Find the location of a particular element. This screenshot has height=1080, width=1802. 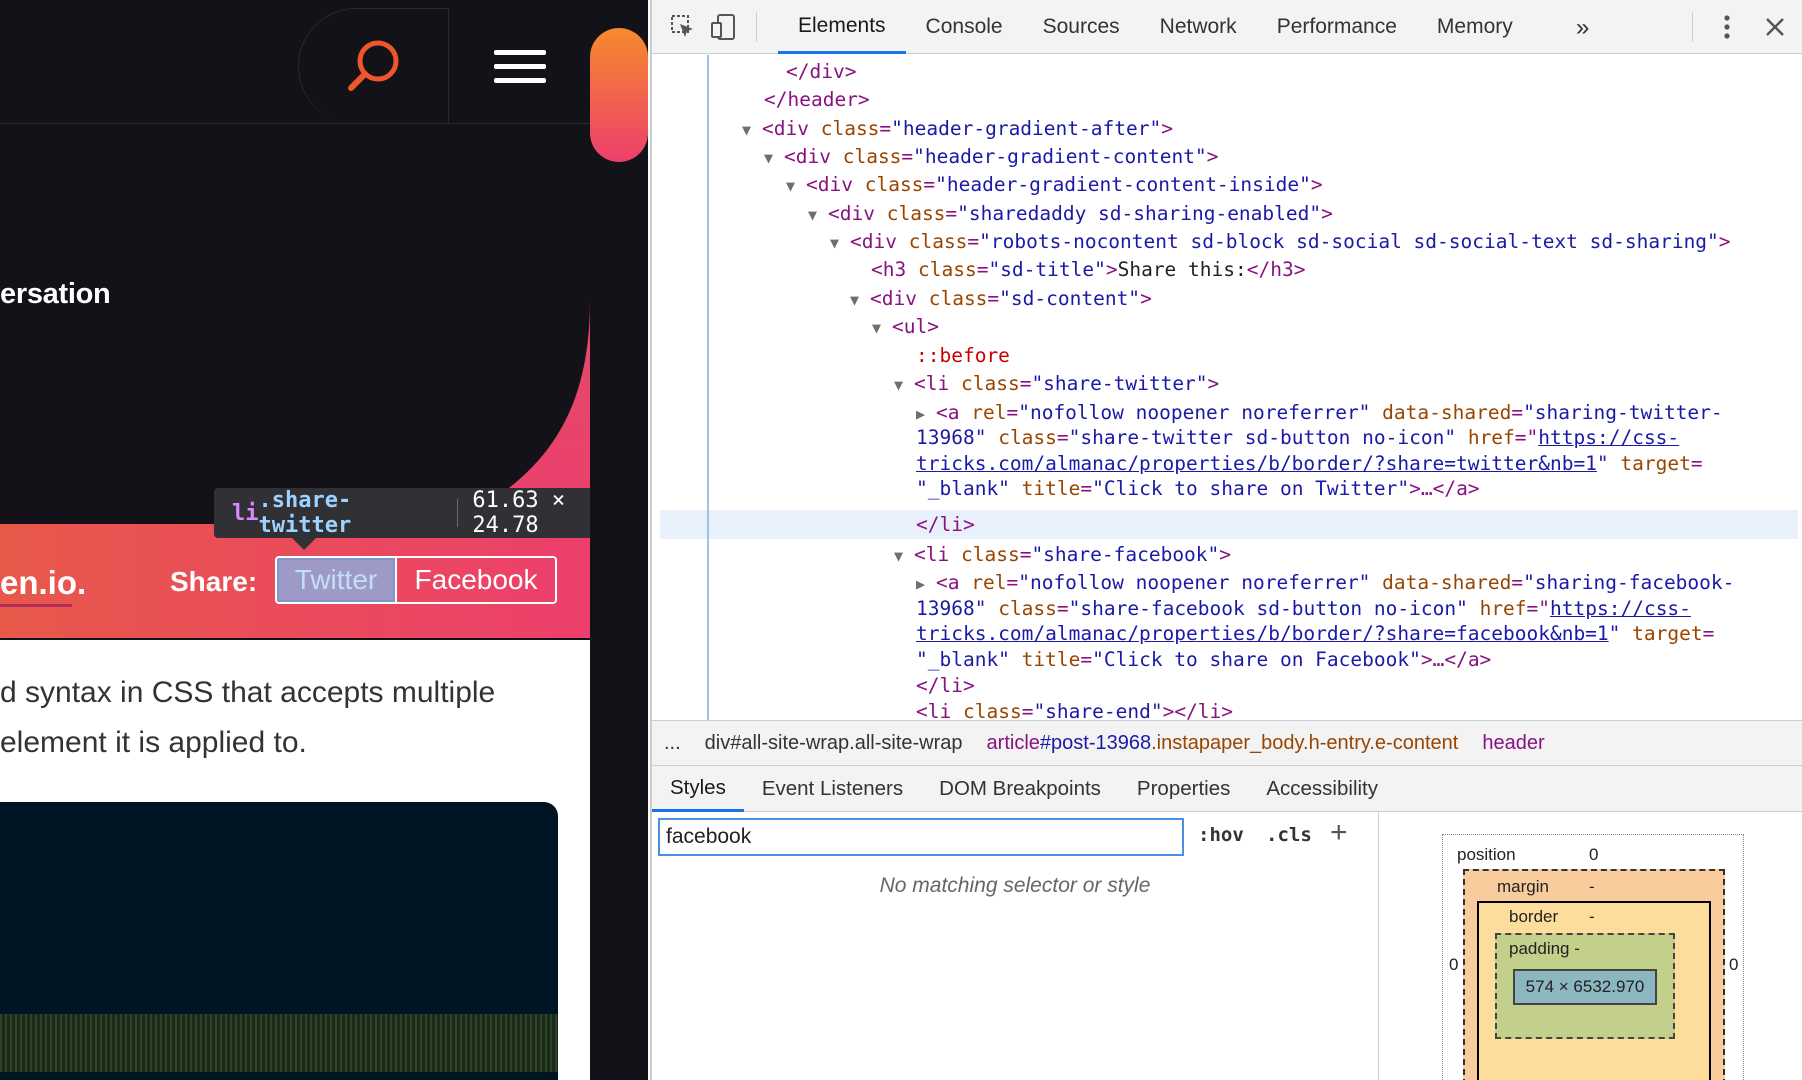

page-scrollbar-track is located at coordinates (619, 540).